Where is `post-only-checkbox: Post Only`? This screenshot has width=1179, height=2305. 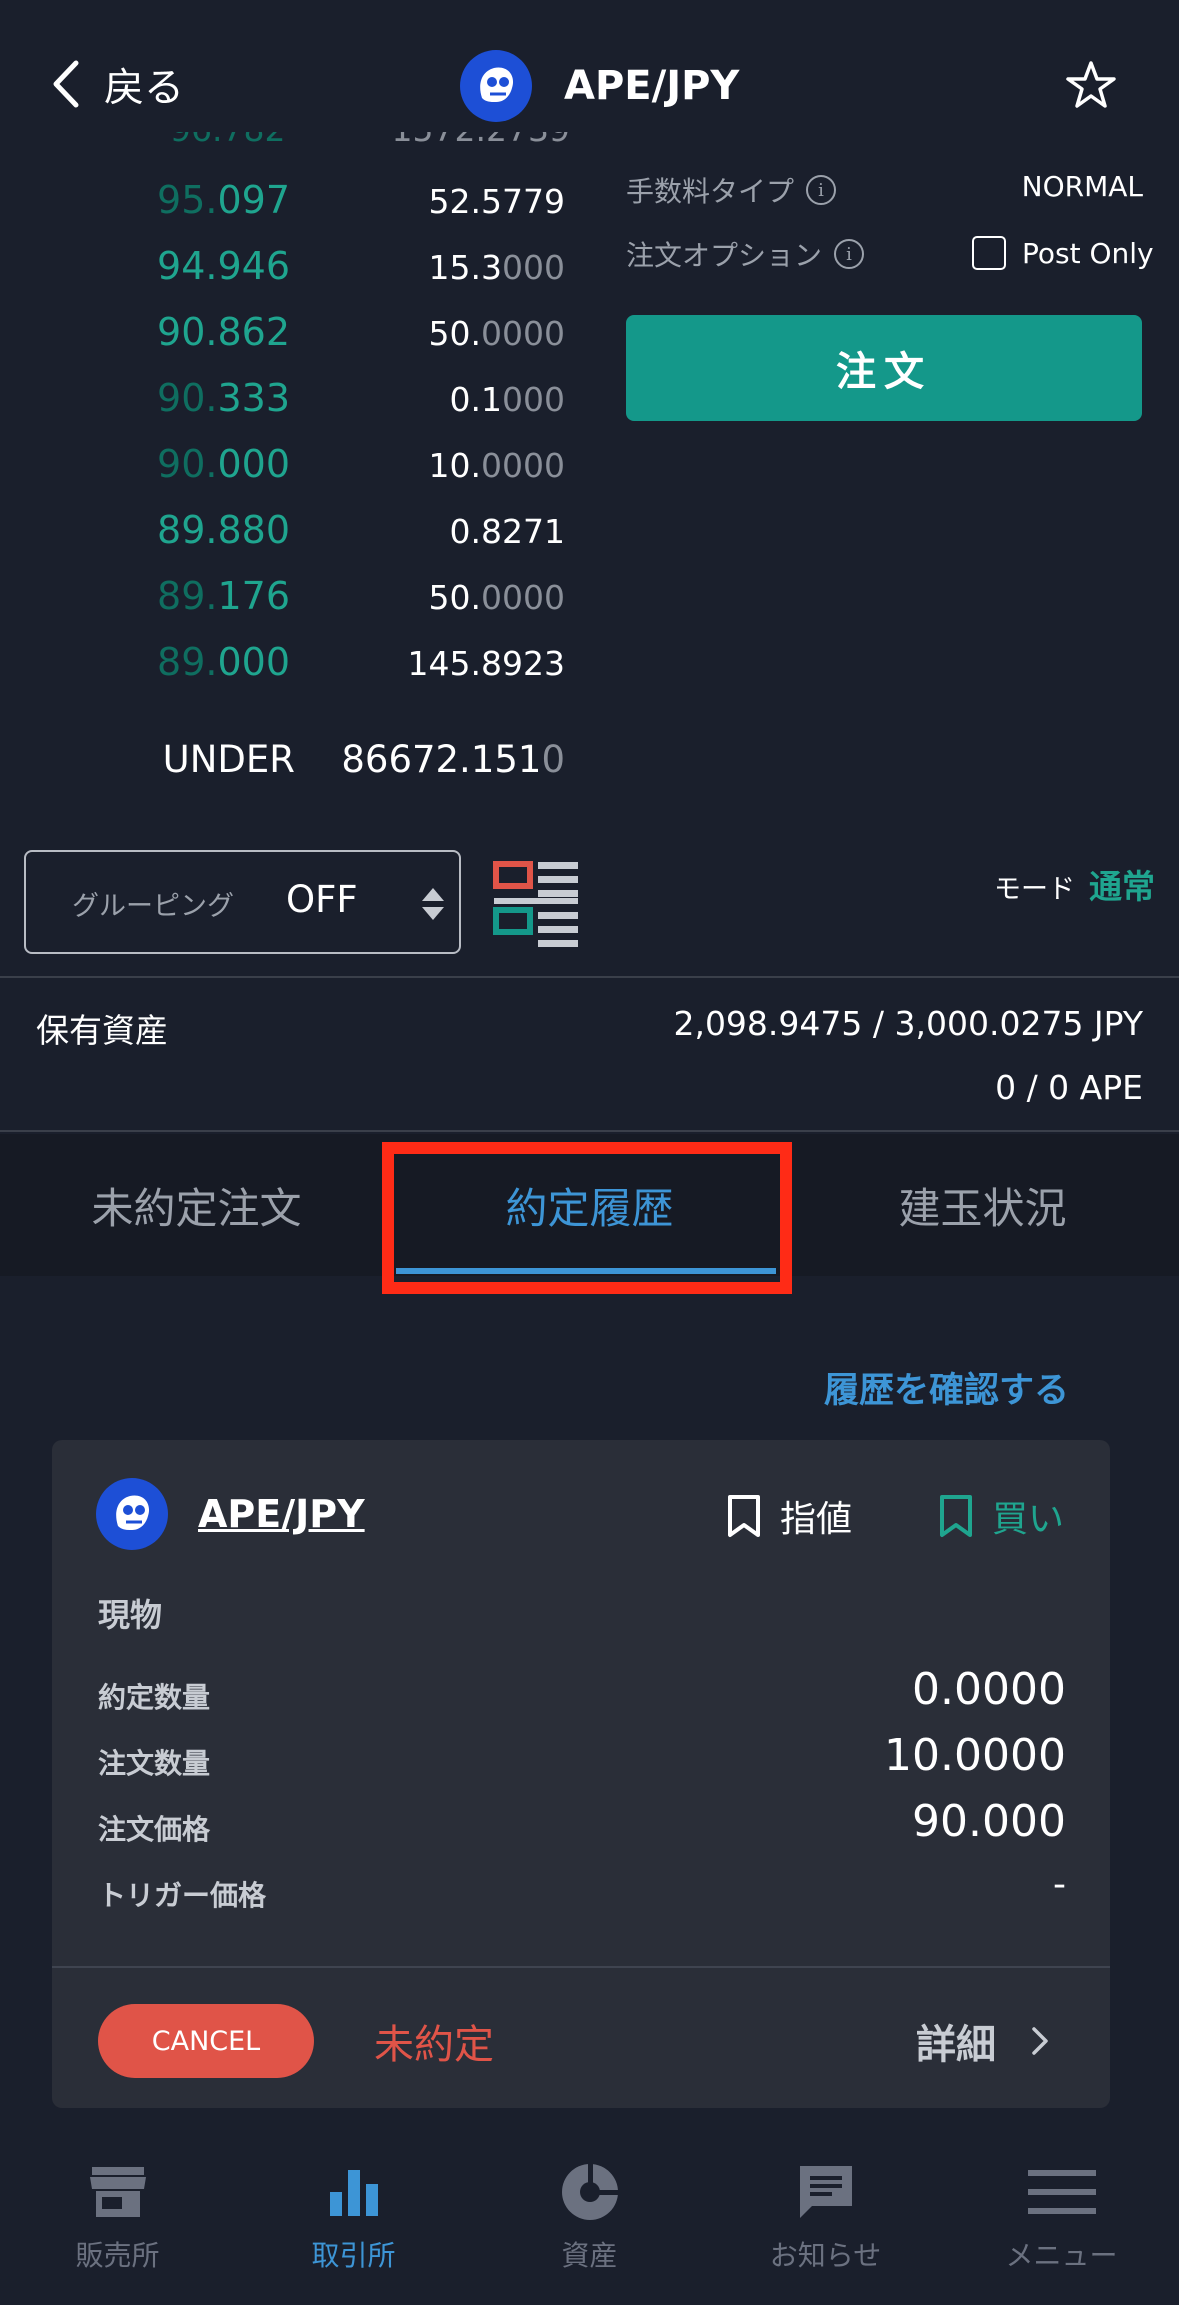
post-only-checkbox: Post Only is located at coordinates (1063, 253).